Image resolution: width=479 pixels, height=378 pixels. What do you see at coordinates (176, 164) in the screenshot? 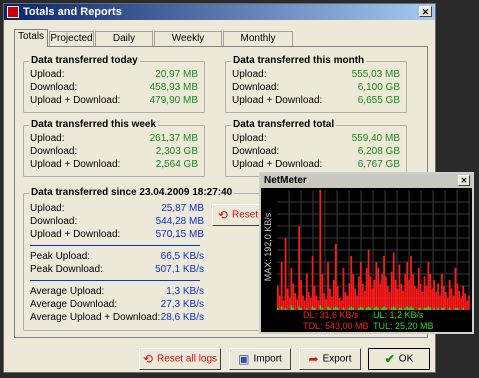
I see `week-total-value: 2,564 GB` at bounding box center [176, 164].